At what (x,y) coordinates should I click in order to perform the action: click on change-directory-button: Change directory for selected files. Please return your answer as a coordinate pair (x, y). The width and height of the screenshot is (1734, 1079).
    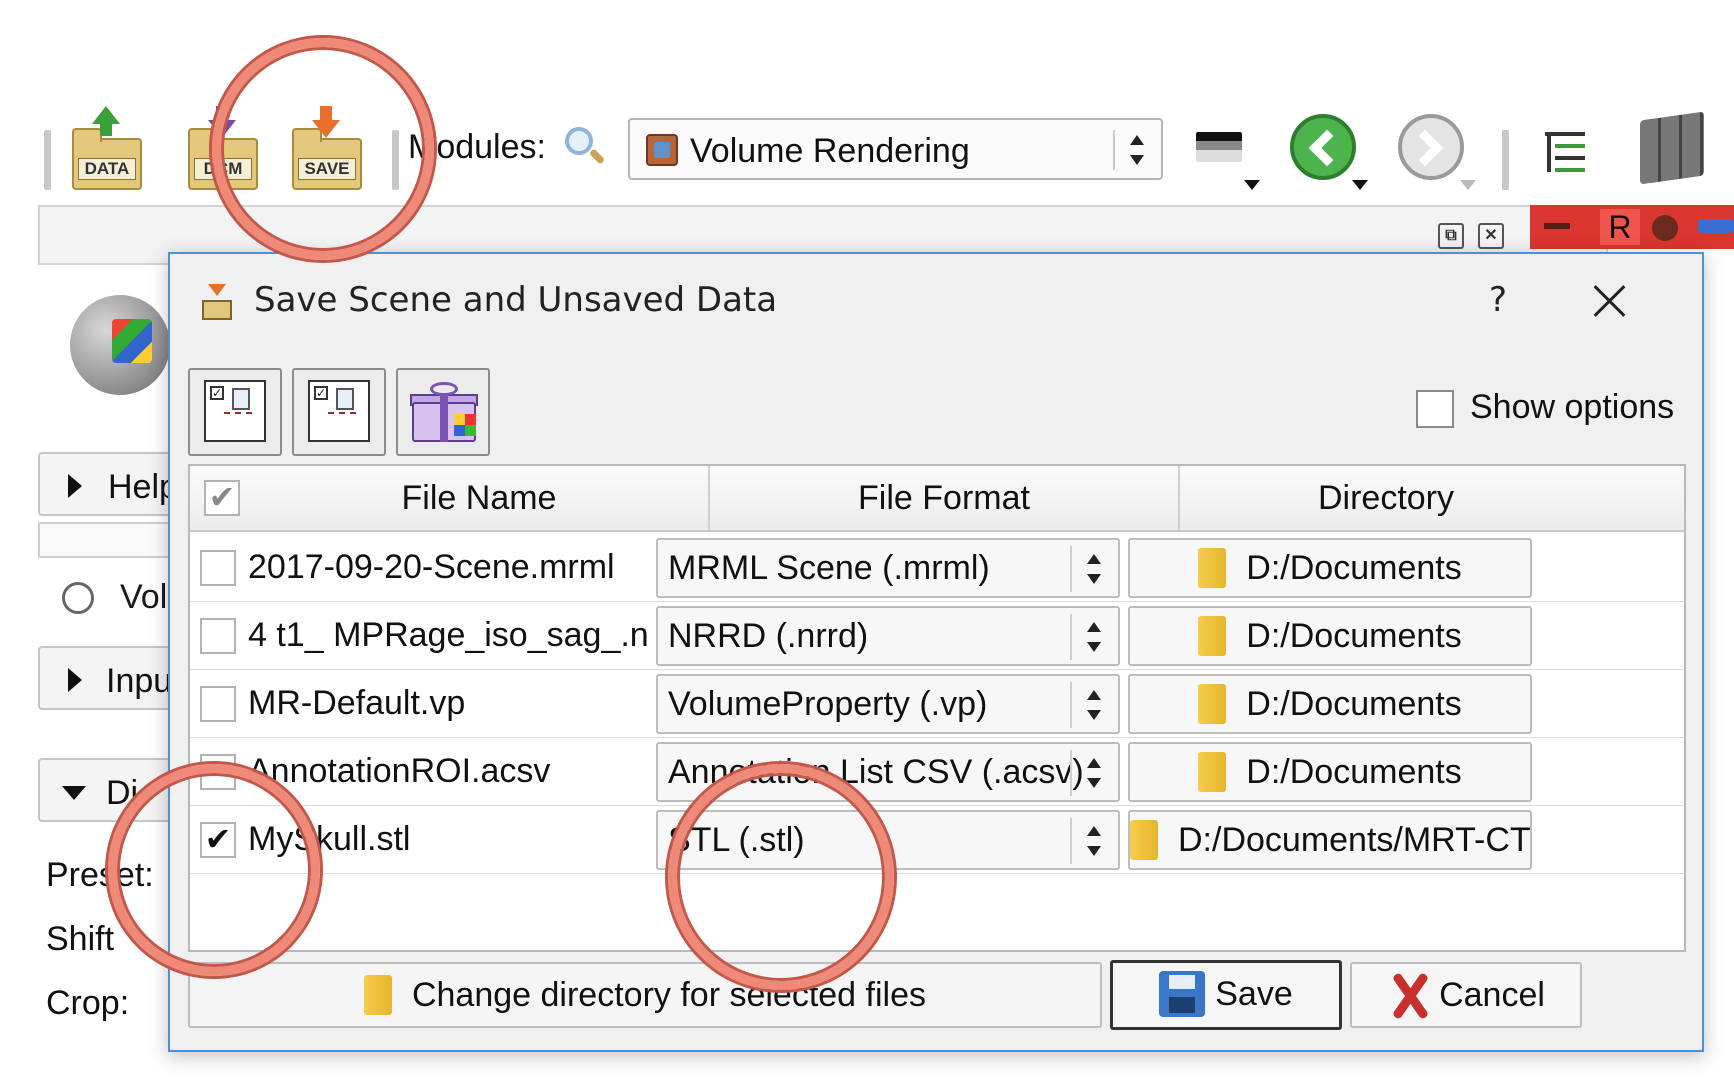
    Looking at the image, I should click on (645, 995).